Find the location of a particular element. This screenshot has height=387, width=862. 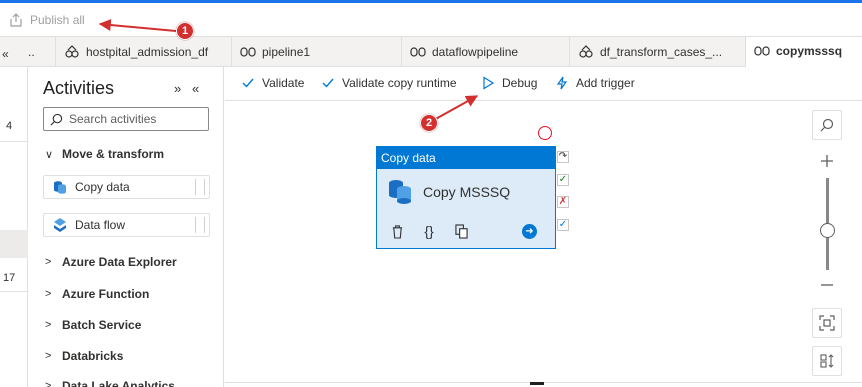

hide-activities-button: « is located at coordinates (195, 88).